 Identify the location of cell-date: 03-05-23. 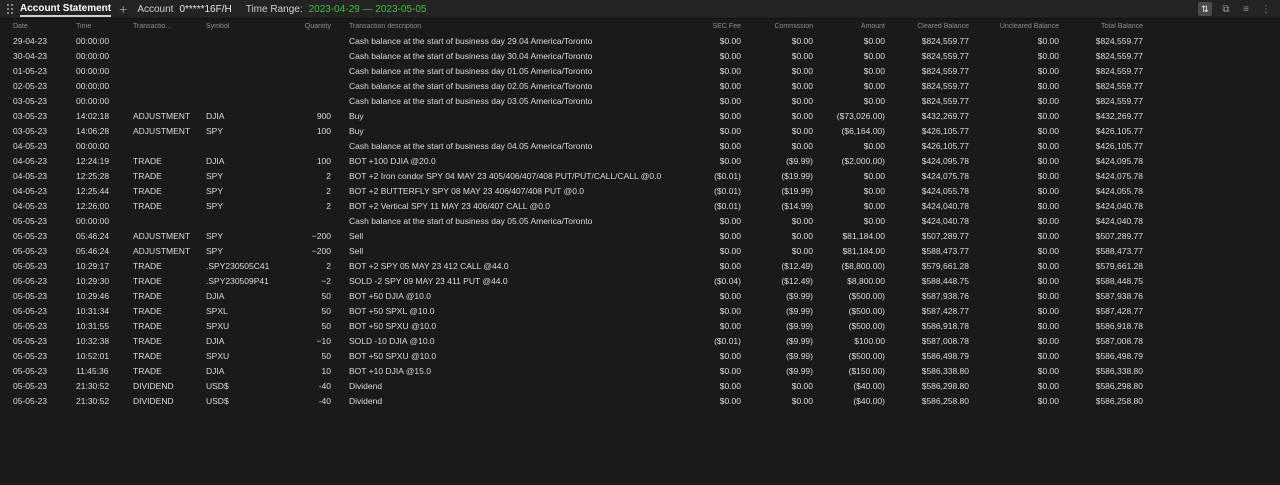
(30, 115).